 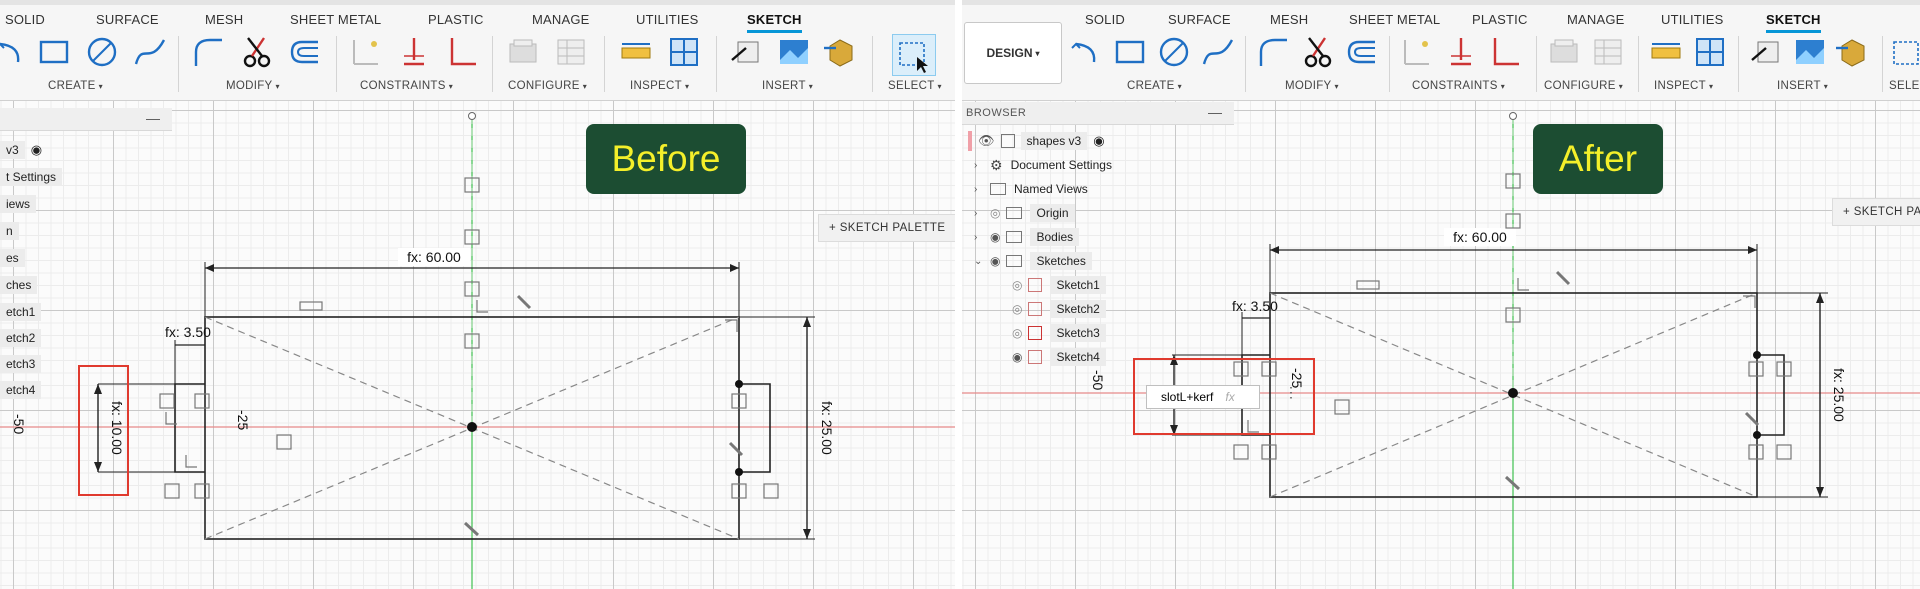 What do you see at coordinates (982, 237) in the screenshot?
I see `expand-chevron-icon: ›` at bounding box center [982, 237].